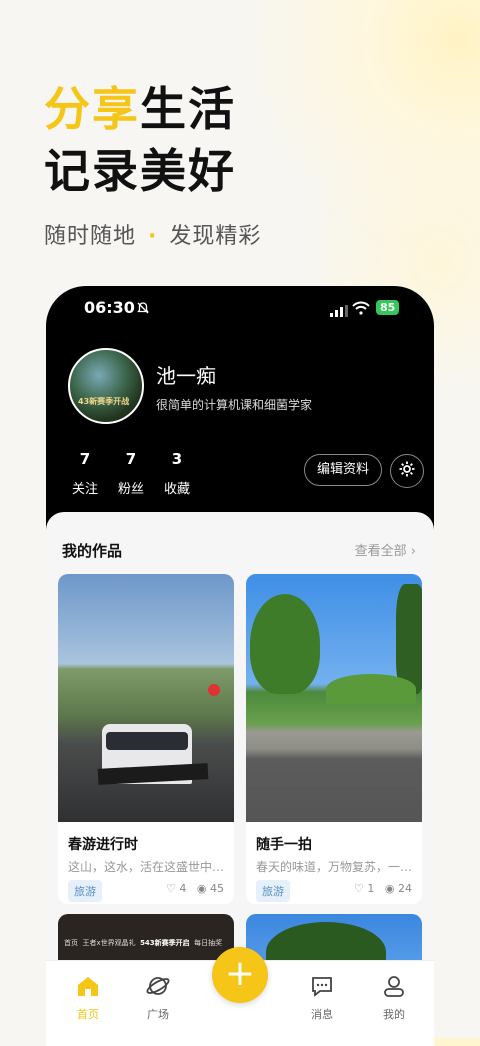 The height and width of the screenshot is (1046, 480). Describe the element at coordinates (394, 988) in the screenshot. I see `user-icon` at that location.